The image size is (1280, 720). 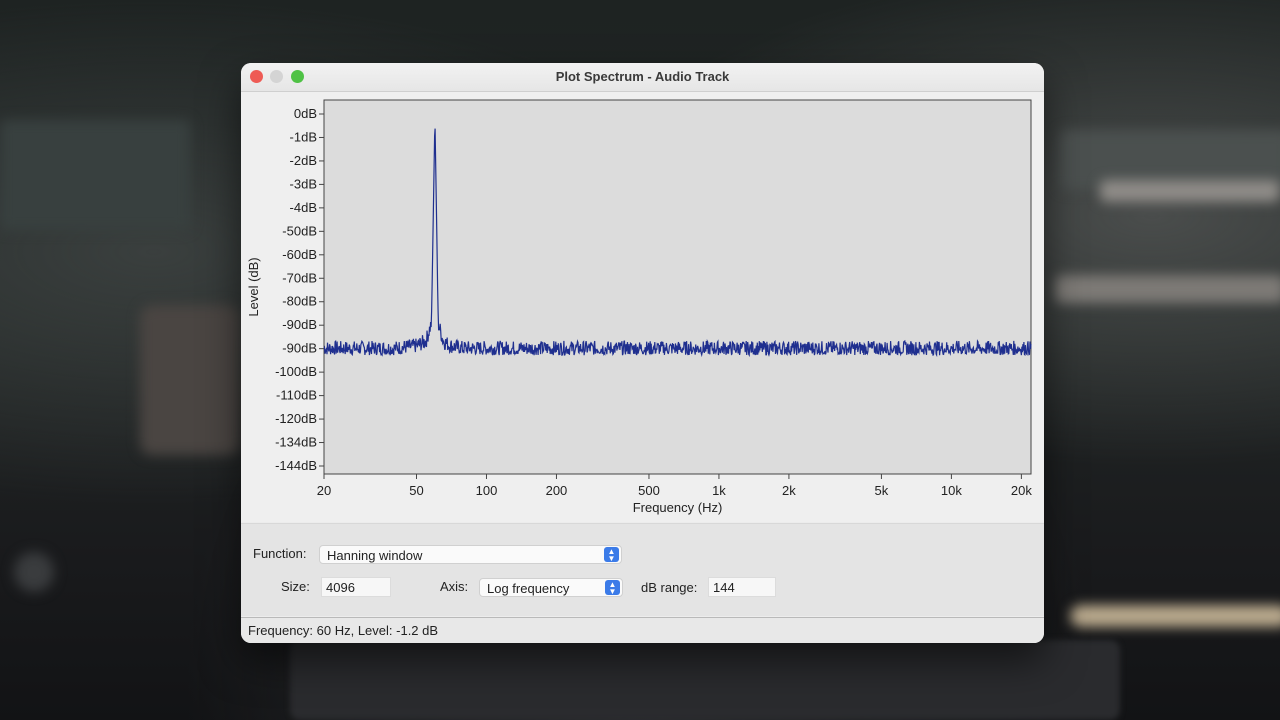 What do you see at coordinates (1167, 289) in the screenshot?
I see `background-keyboard-keys-lower` at bounding box center [1167, 289].